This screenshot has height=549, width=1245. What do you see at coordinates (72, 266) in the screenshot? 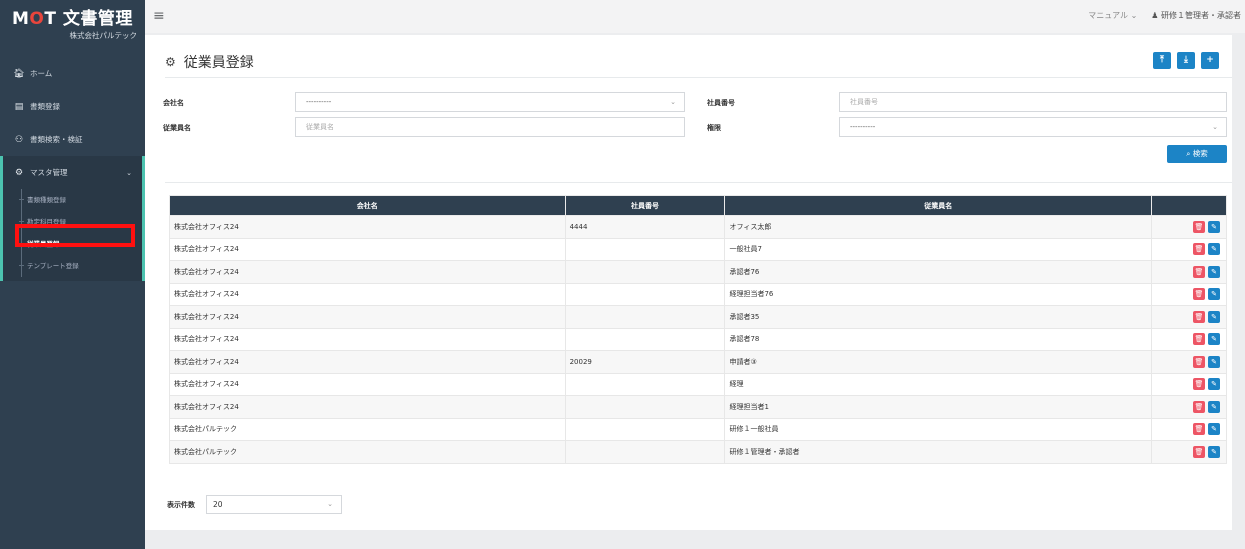
I see `sidebar-subitem-template: テンプレート登録` at bounding box center [72, 266].